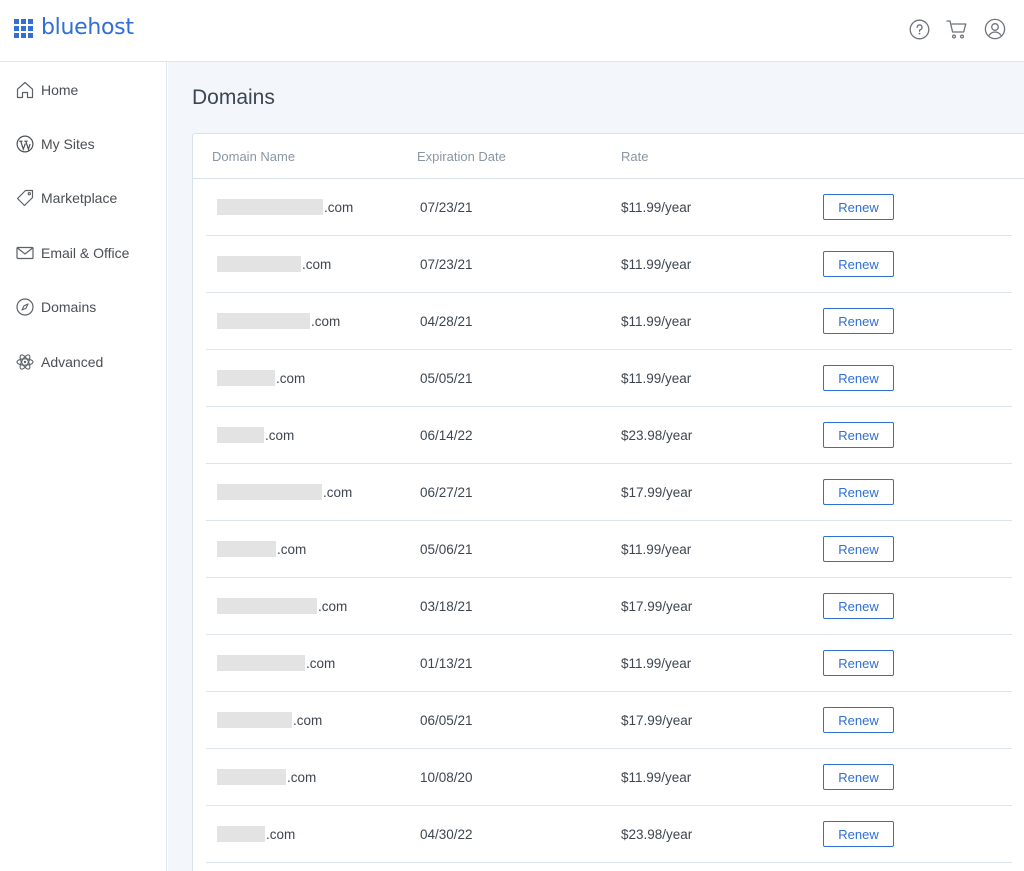 This screenshot has width=1024, height=871. Describe the element at coordinates (68, 144) in the screenshot. I see `sidebar-item-label: My Sites` at that location.